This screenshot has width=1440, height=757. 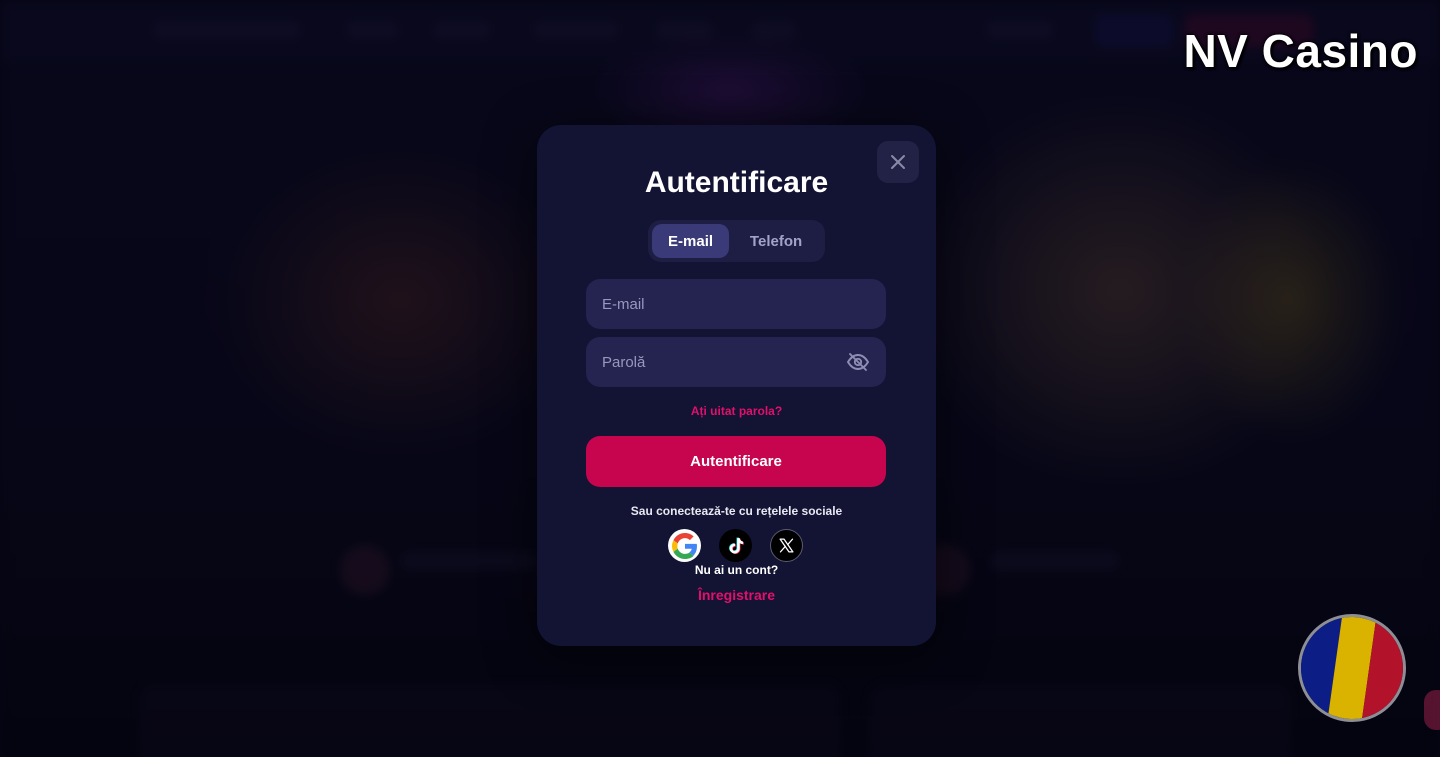 I want to click on email-field, so click(x=736, y=304).